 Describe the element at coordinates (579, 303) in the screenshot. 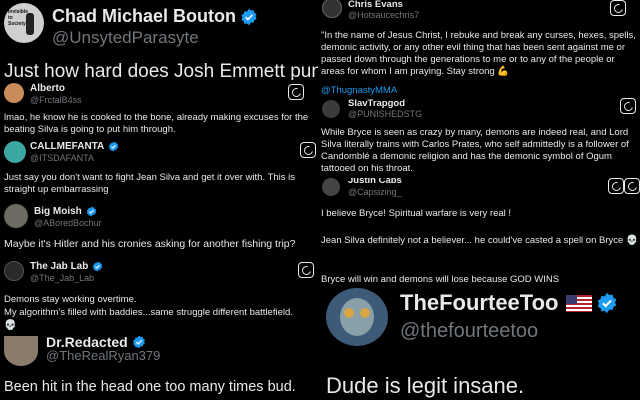

I see `us-flag-icon` at that location.